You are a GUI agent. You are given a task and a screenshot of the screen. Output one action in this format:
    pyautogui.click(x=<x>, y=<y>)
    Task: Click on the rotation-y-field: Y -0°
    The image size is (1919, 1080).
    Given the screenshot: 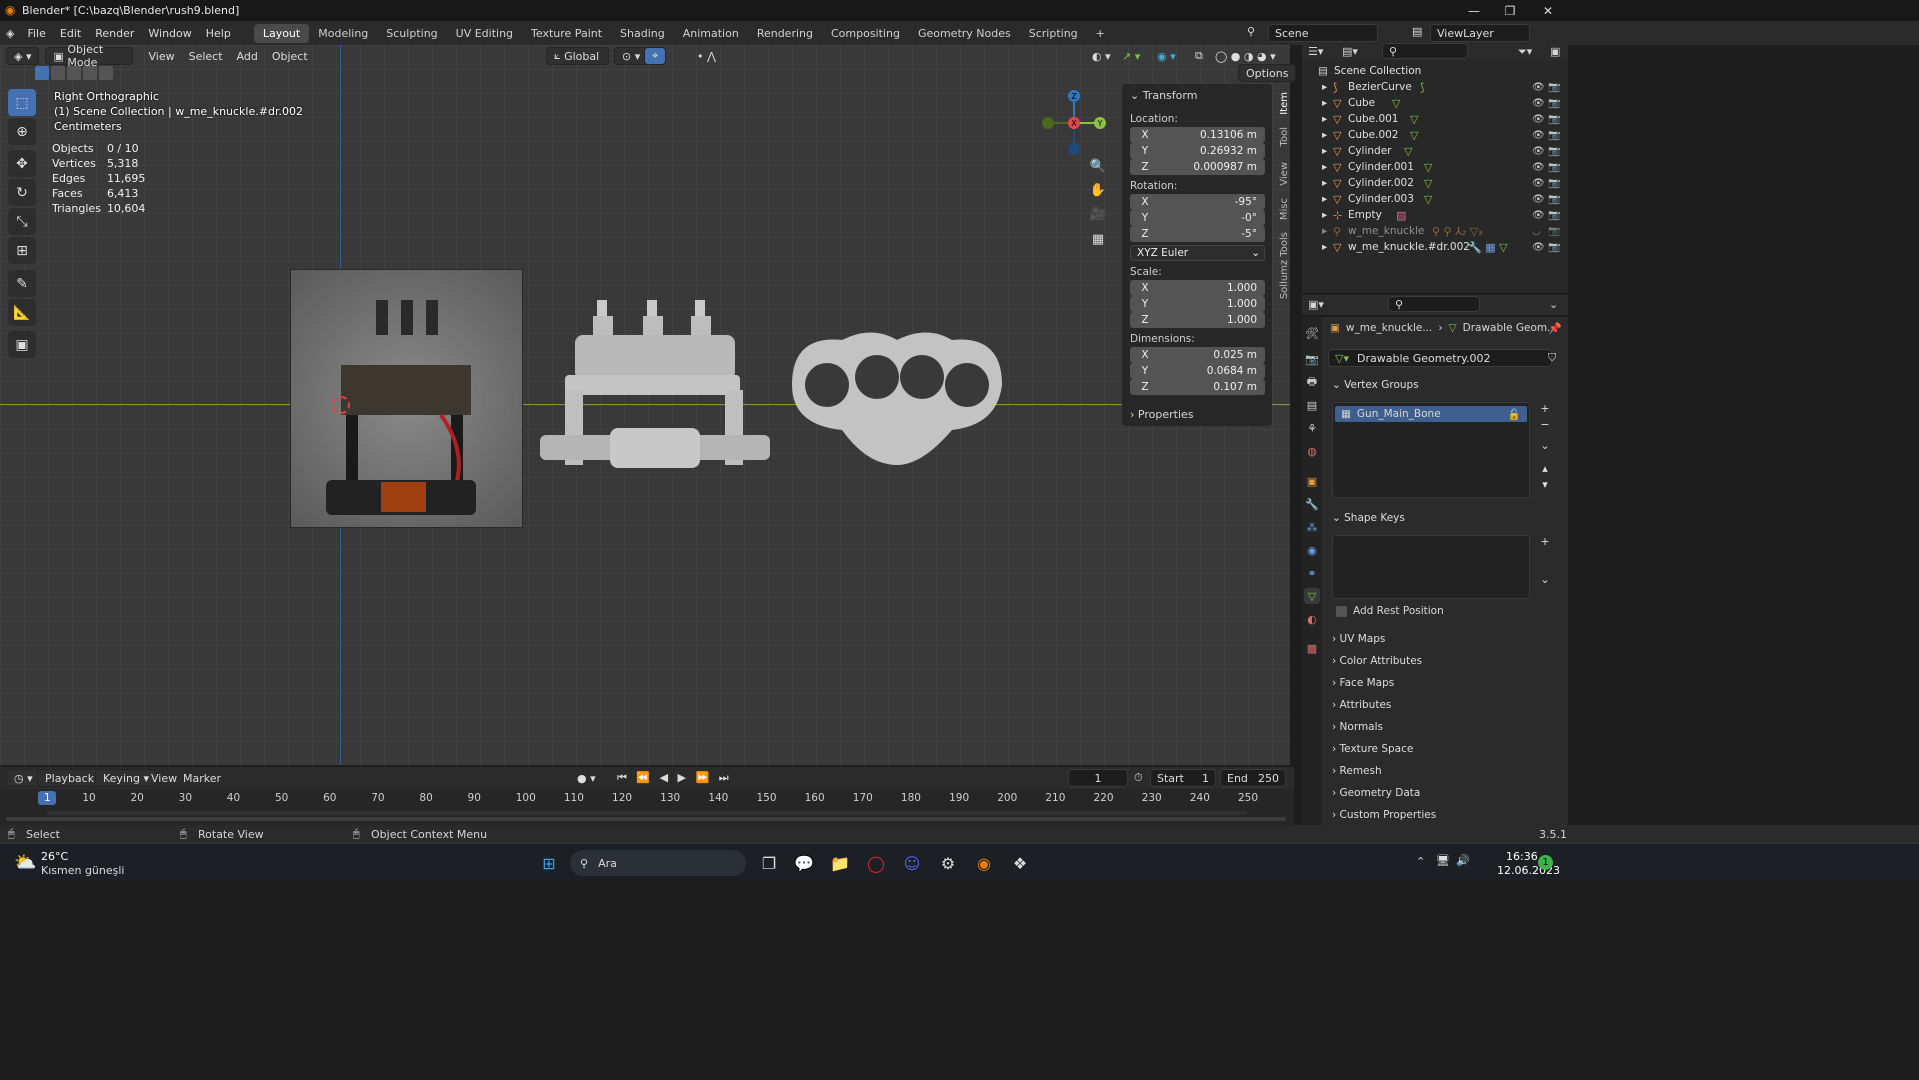 What is the action you would take?
    pyautogui.click(x=1197, y=218)
    